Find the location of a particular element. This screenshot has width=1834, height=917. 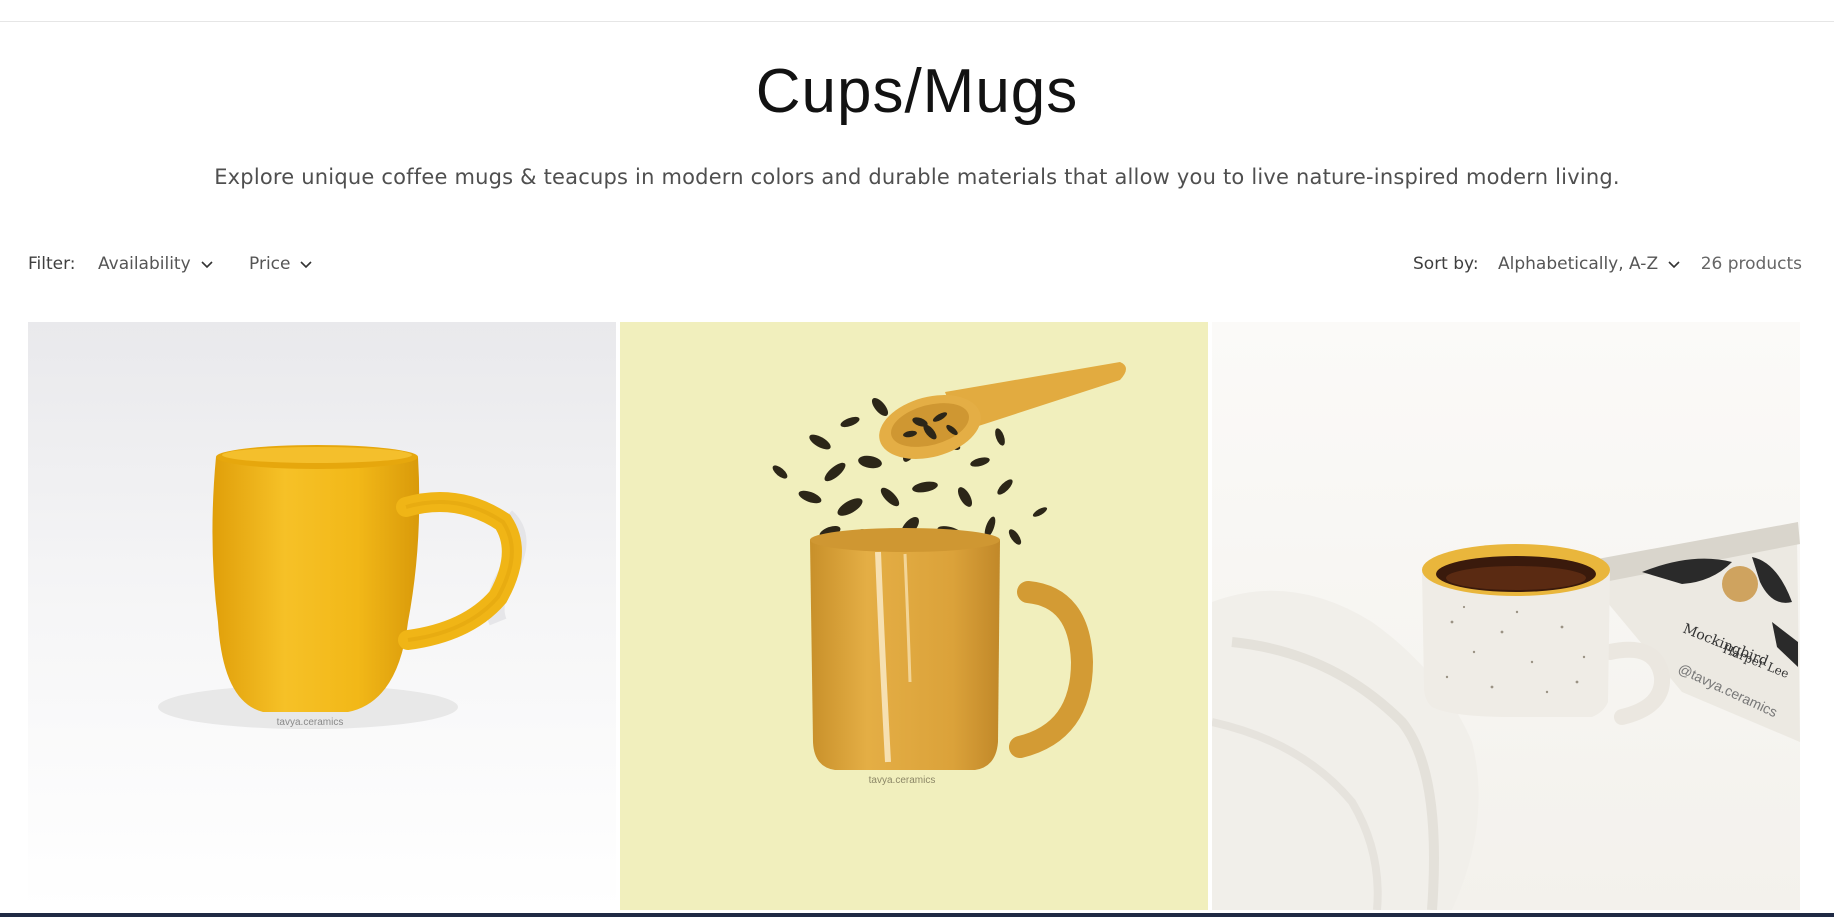

availability-filter-label: Availability is located at coordinates (144, 264).